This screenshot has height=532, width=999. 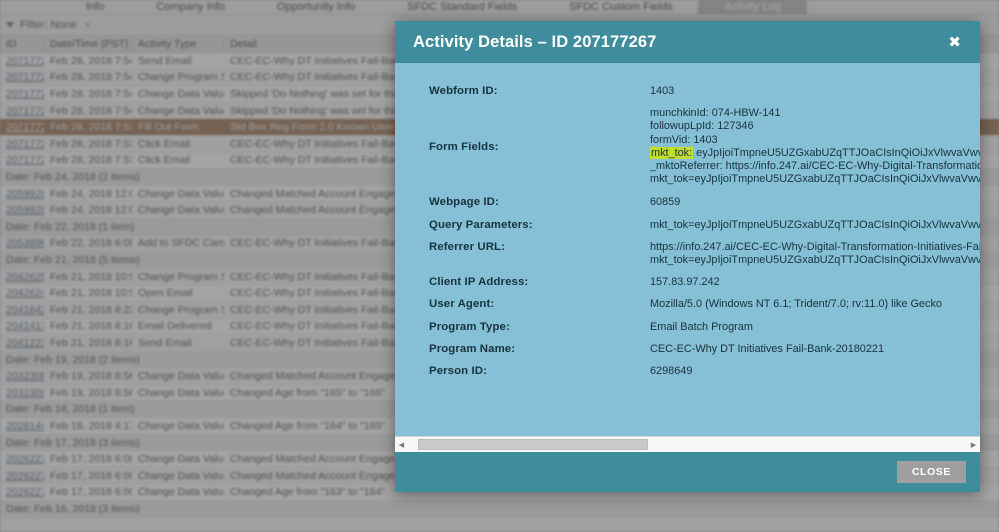 What do you see at coordinates (316, 7) in the screenshot?
I see `tab-opportunity-info: Opportunity Info` at bounding box center [316, 7].